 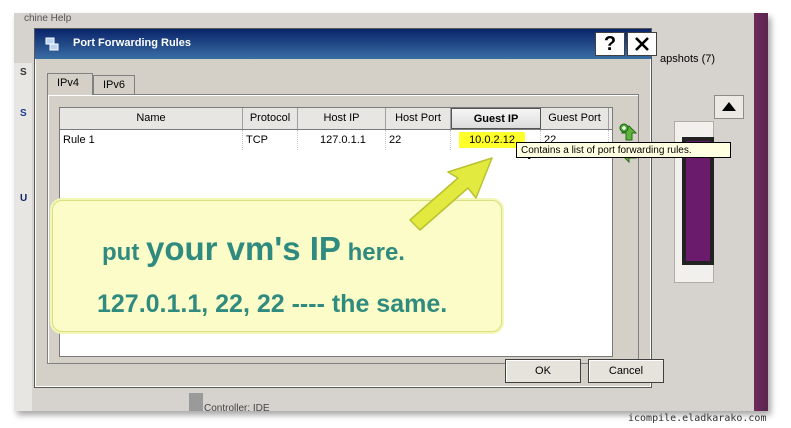 What do you see at coordinates (114, 84) in the screenshot?
I see `tab-ipv6: IPv6` at bounding box center [114, 84].